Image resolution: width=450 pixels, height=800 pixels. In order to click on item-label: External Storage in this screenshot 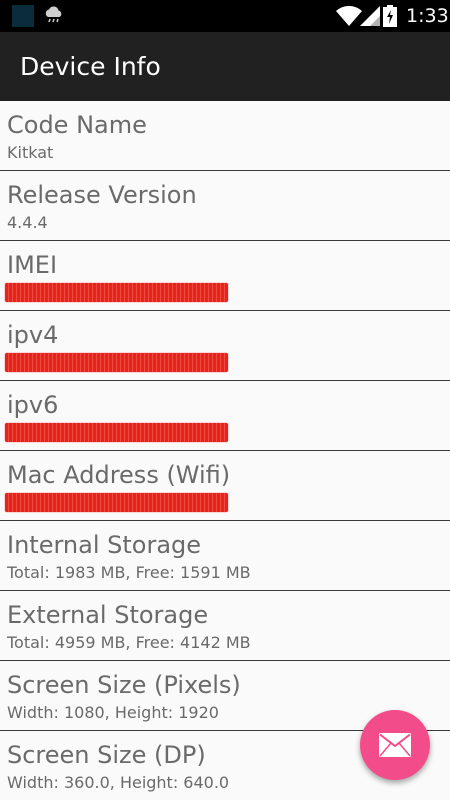, I will do `click(108, 615)`.